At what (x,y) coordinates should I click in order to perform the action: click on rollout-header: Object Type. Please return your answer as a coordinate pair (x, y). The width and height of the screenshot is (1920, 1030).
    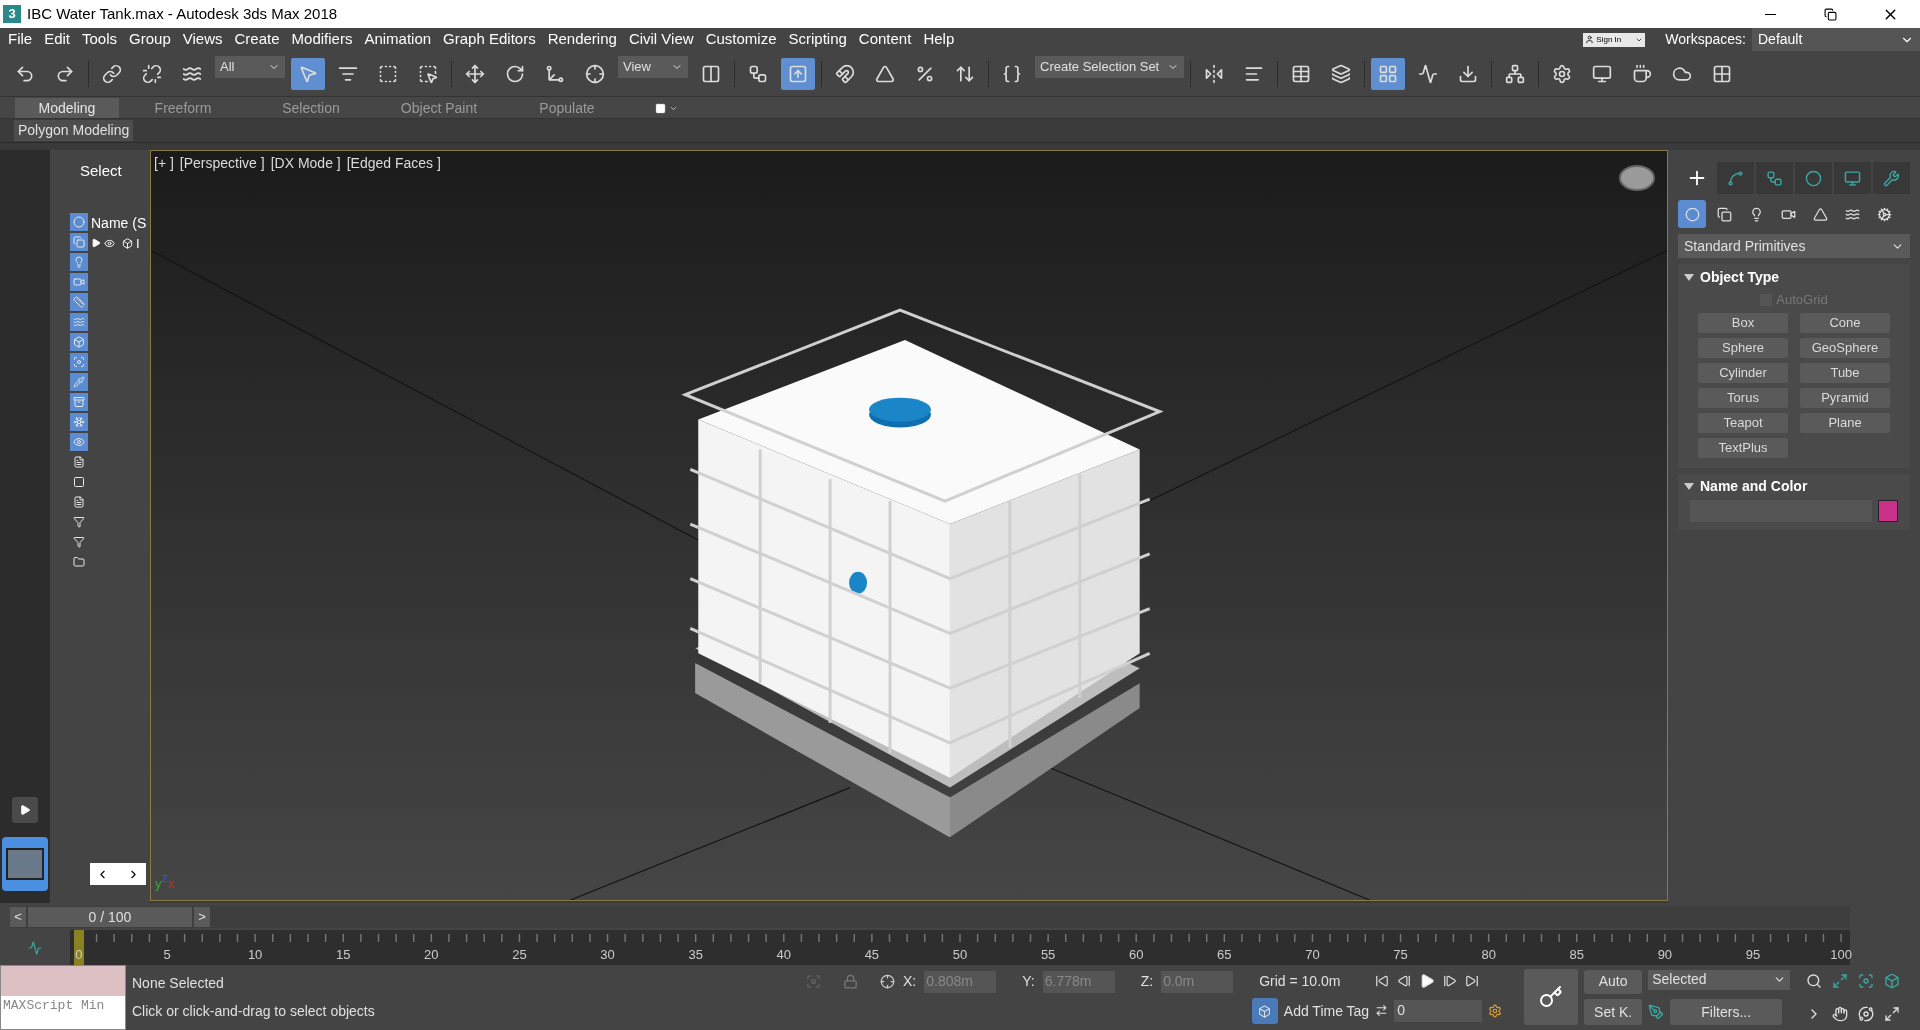
    Looking at the image, I should click on (1732, 277).